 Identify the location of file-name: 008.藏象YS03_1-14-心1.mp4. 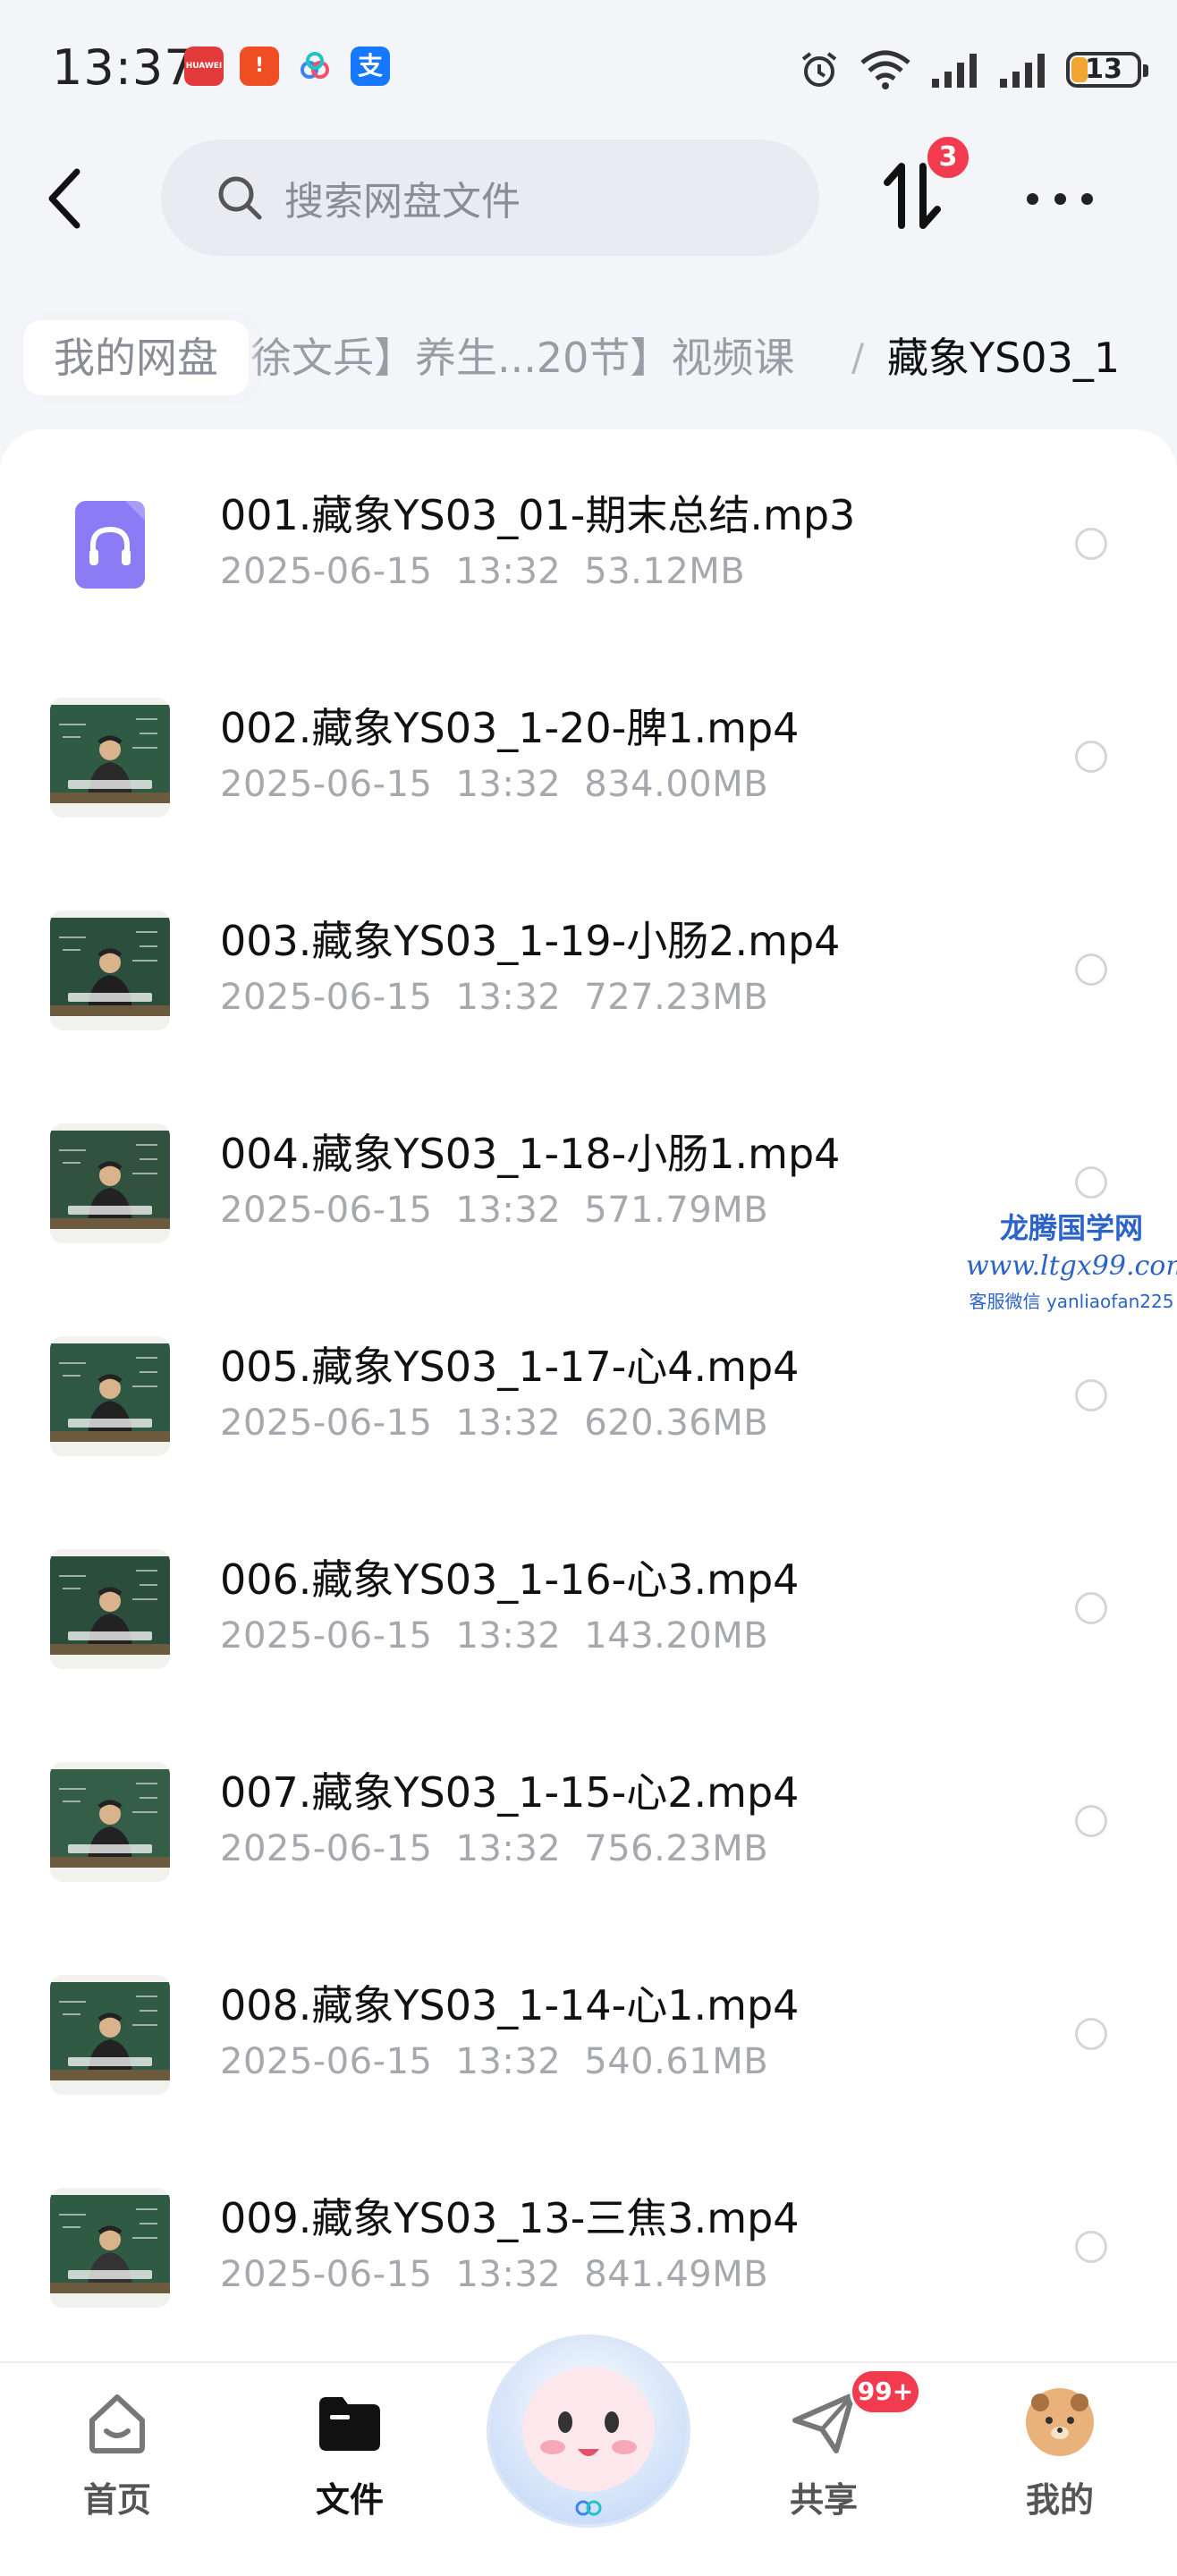
(510, 2005).